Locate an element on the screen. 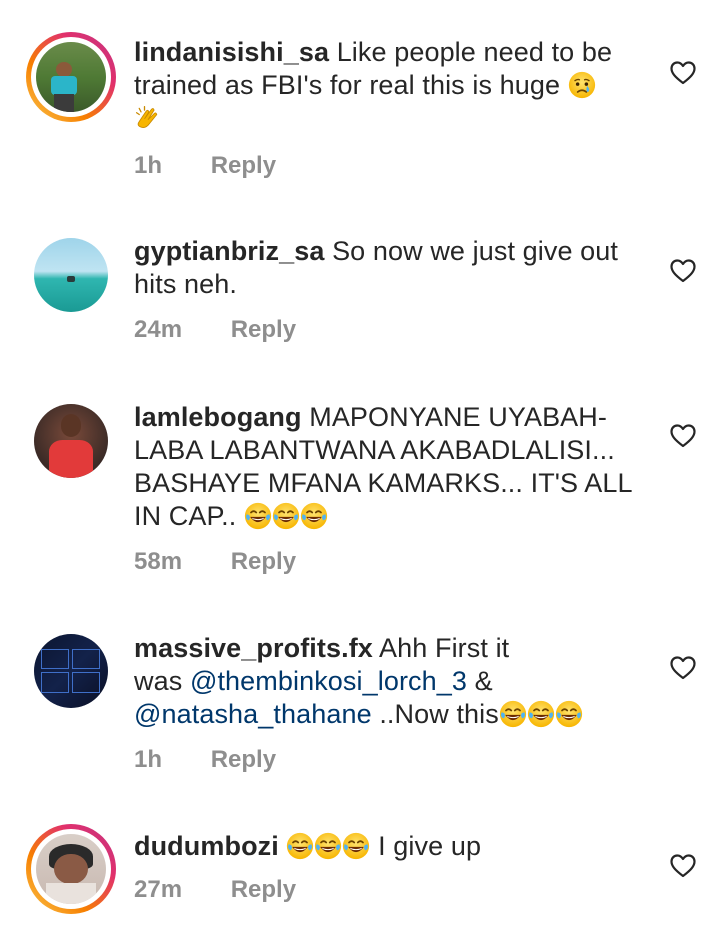 Image resolution: width=720 pixels, height=933 pixels. comment-body: BASHAYE MFANA KAMARKS... IT'S ALL is located at coordinates (383, 483).